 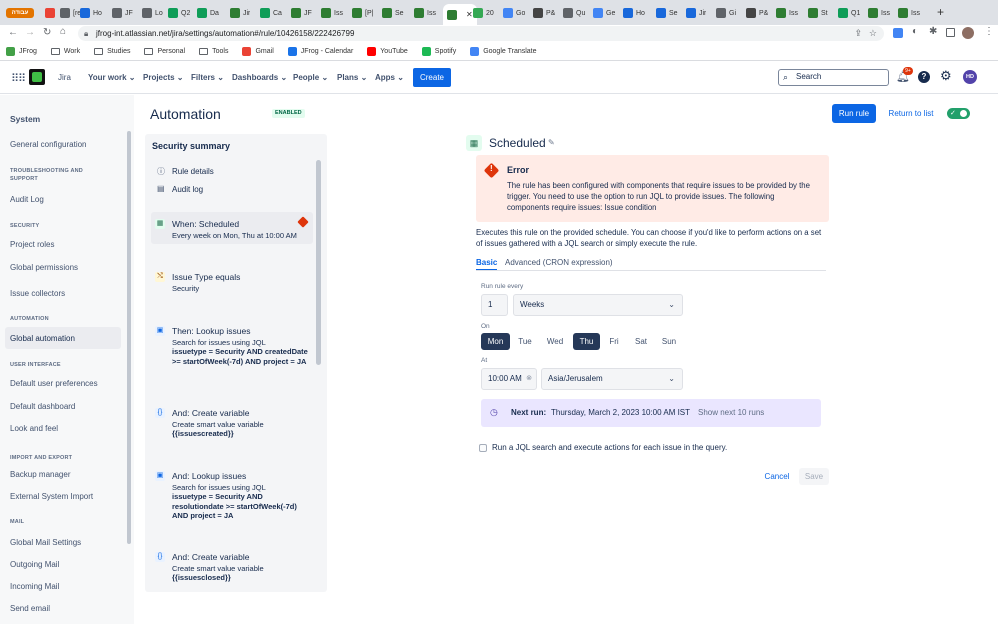 What do you see at coordinates (598, 305) in the screenshot?
I see `interval-unit-select: Weeks ⌄` at bounding box center [598, 305].